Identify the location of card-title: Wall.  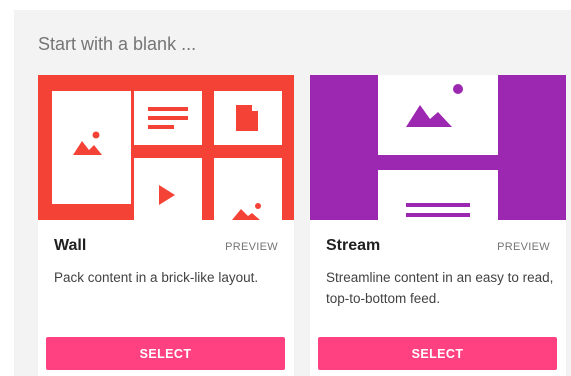
(70, 245).